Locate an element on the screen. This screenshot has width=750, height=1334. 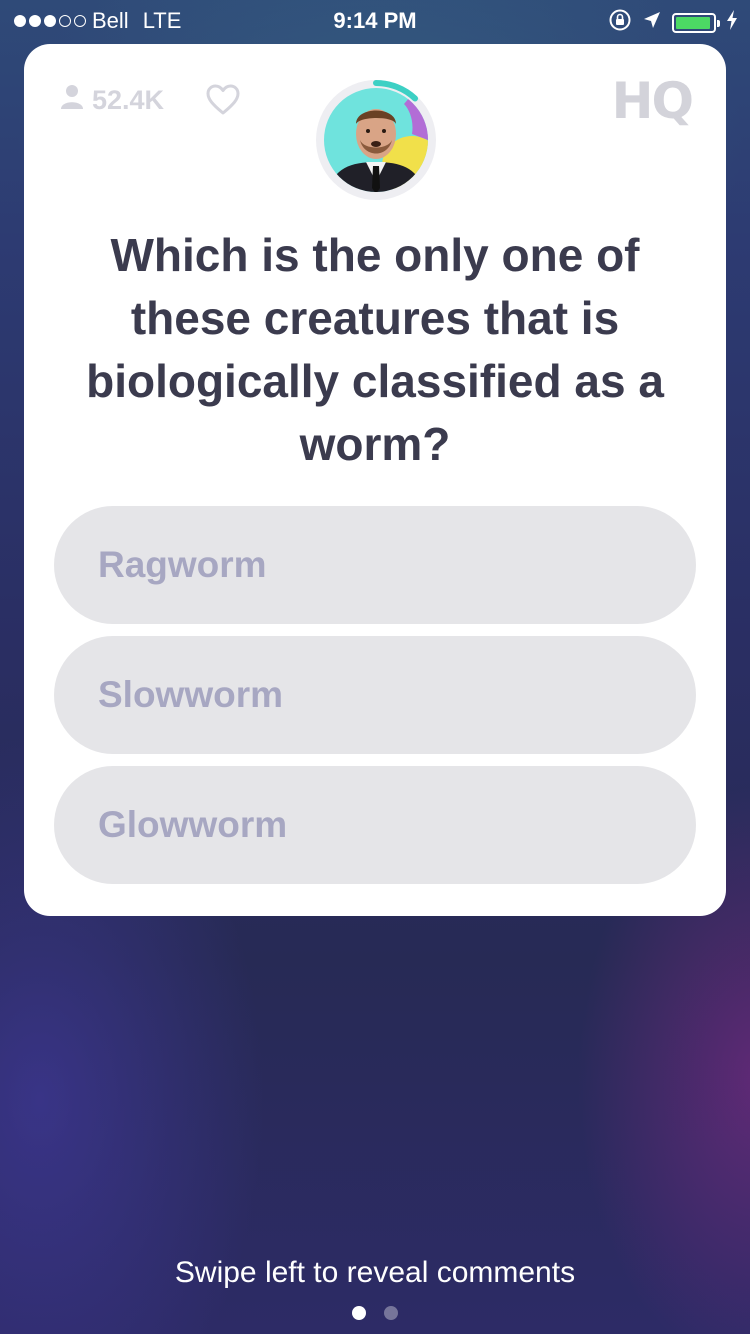
battery-icon is located at coordinates (696, 23).